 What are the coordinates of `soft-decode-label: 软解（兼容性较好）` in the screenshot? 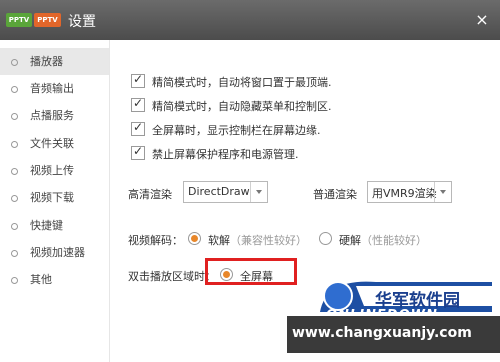 It's located at (257, 240).